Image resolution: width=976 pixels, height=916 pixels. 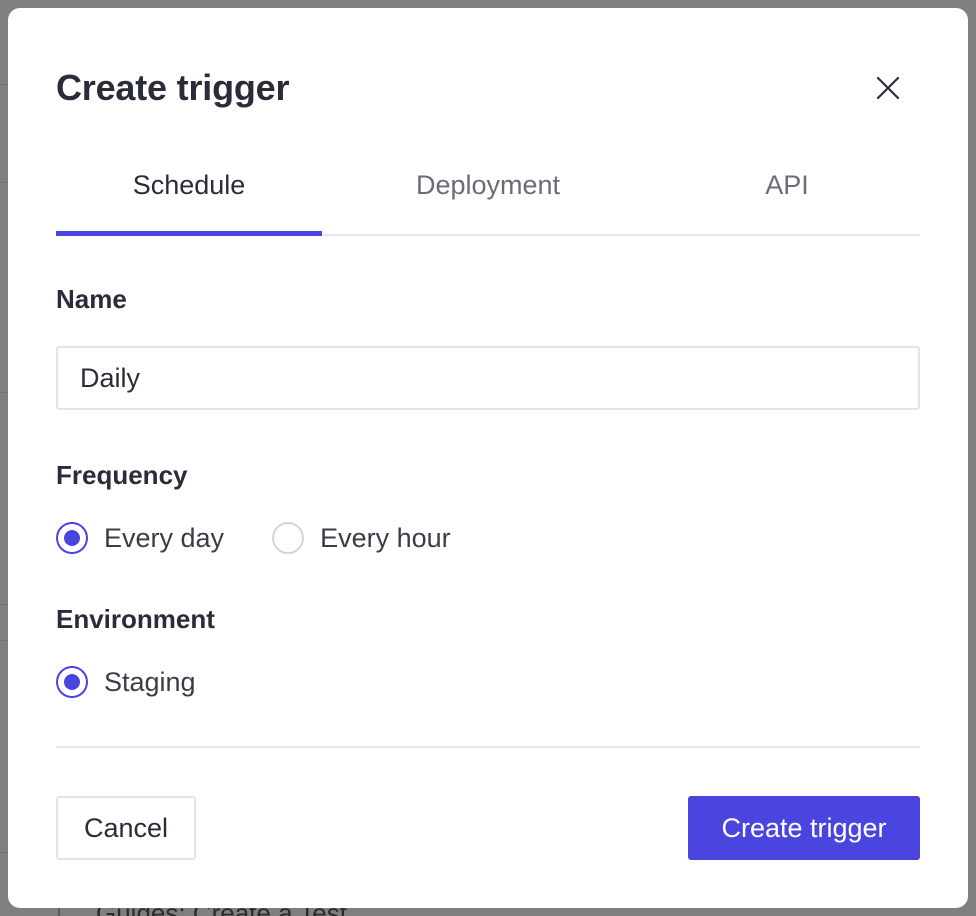 I want to click on trigger-type-tabs: Schedule Deployment API, so click(x=488, y=198).